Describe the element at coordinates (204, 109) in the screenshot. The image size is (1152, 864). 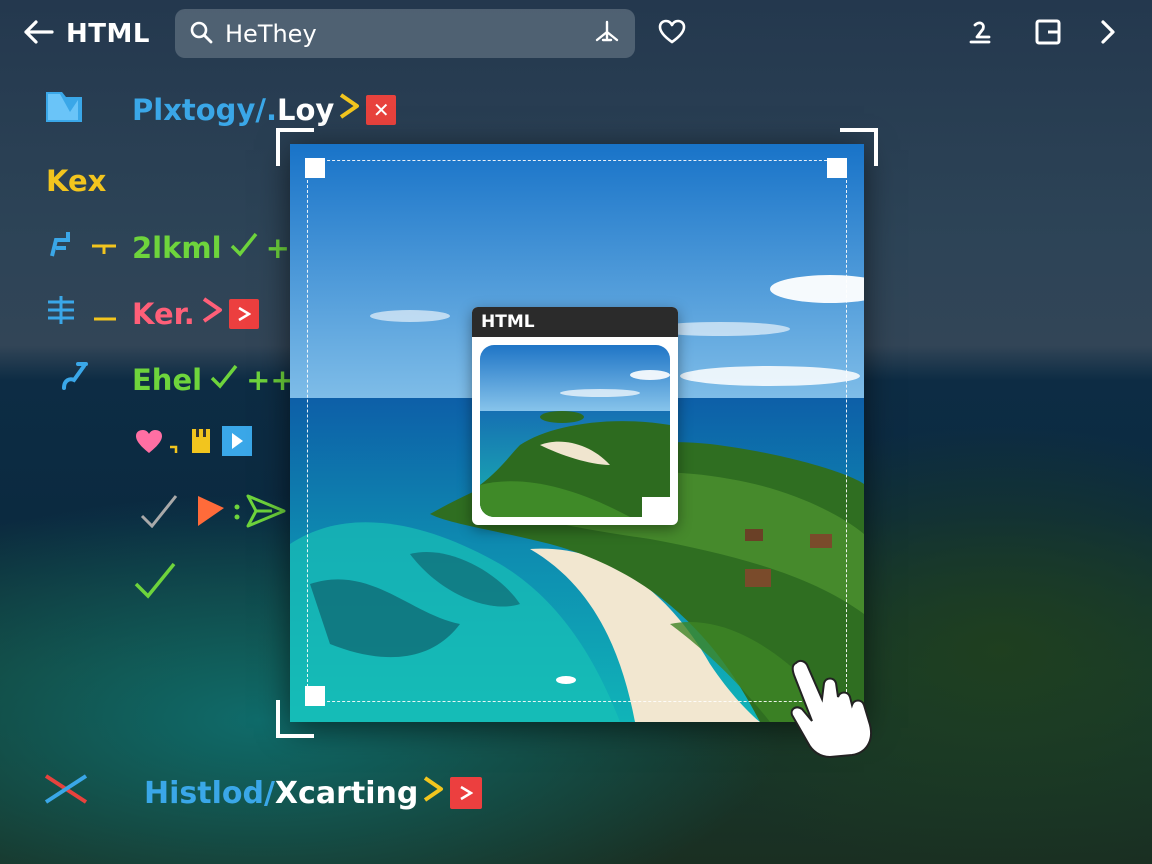
I see `list-item-label: Plxtogy/.` at that location.